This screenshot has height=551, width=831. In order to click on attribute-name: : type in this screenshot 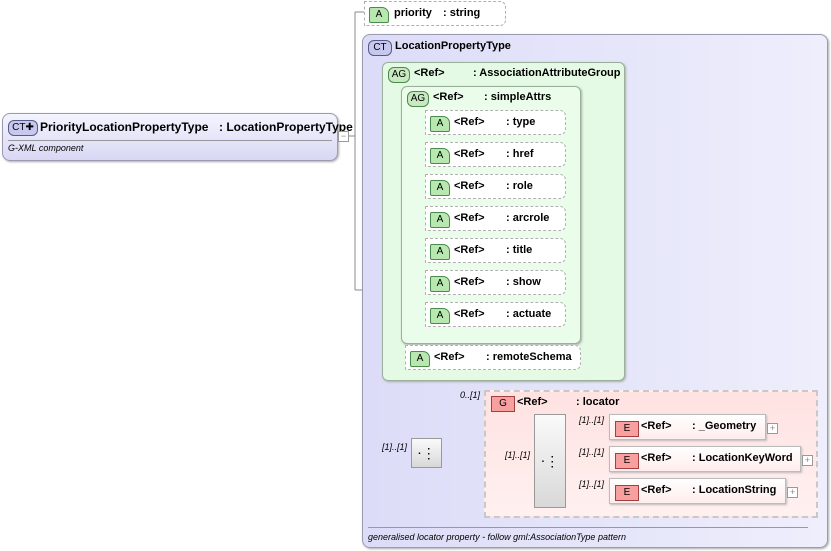, I will do `click(521, 122)`.